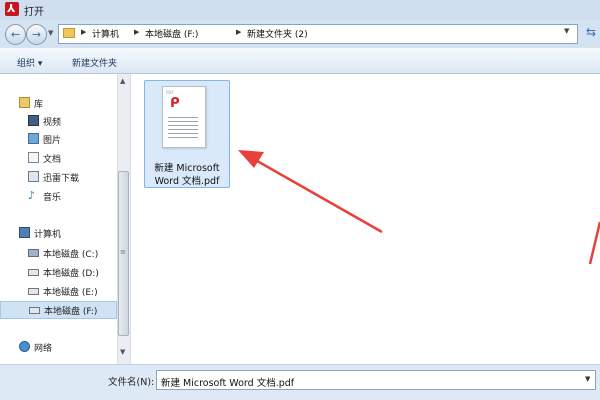  What do you see at coordinates (587, 379) in the screenshot?
I see `filename-dropdown-icon: ▼` at bounding box center [587, 379].